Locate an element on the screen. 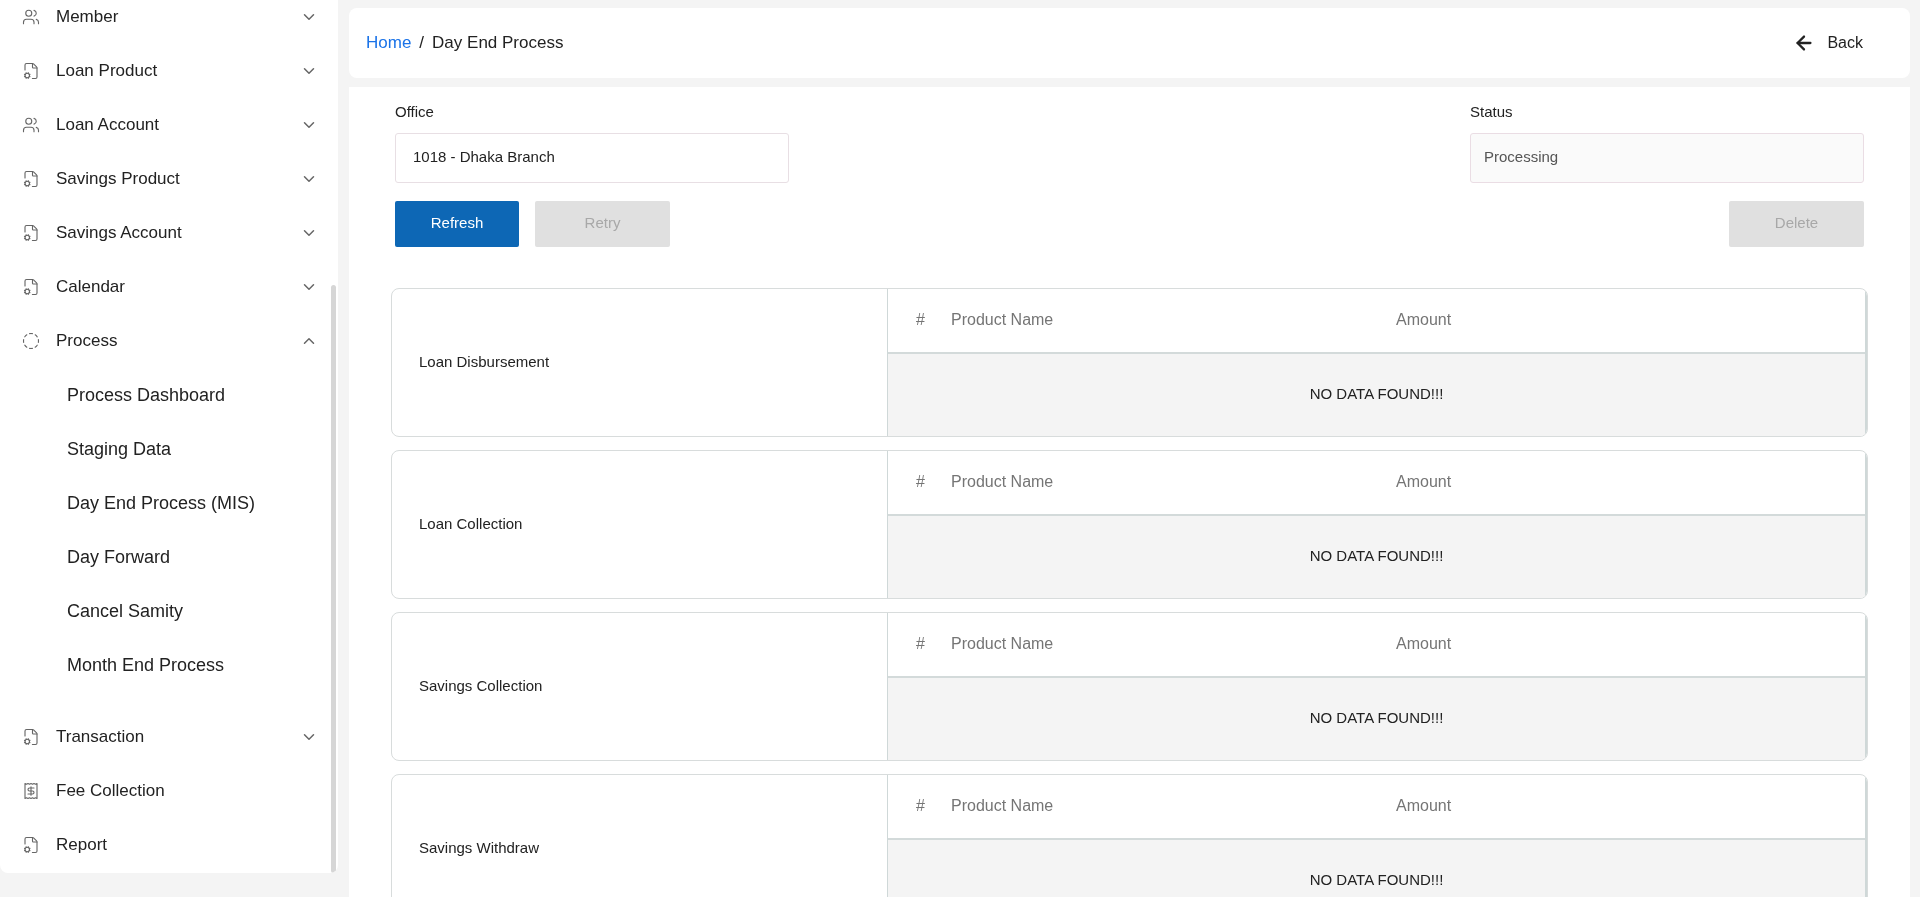 This screenshot has height=897, width=1920. sidebar-item: Member is located at coordinates (169, 22).